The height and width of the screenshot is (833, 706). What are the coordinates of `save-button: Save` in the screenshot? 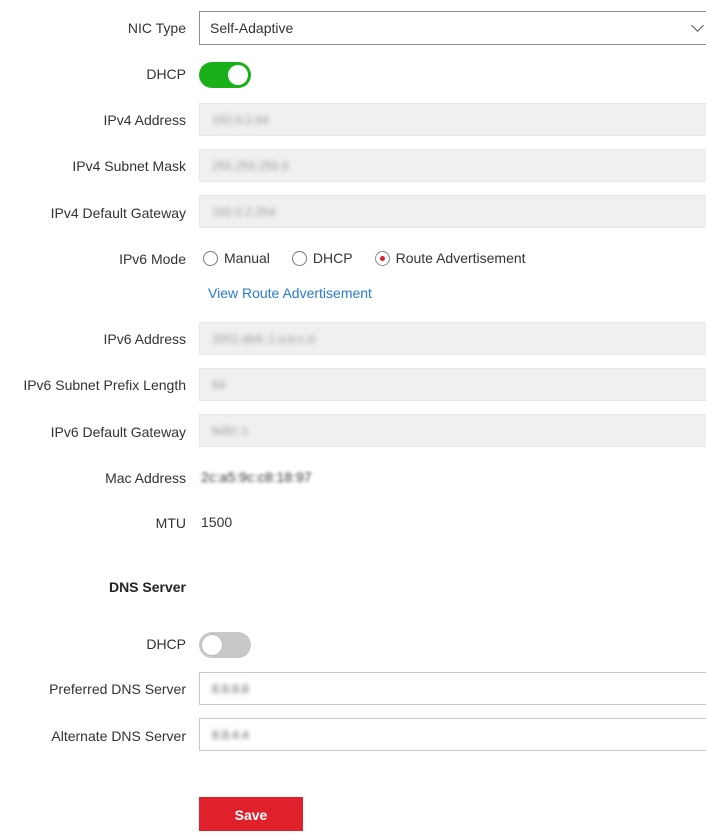 It's located at (251, 814).